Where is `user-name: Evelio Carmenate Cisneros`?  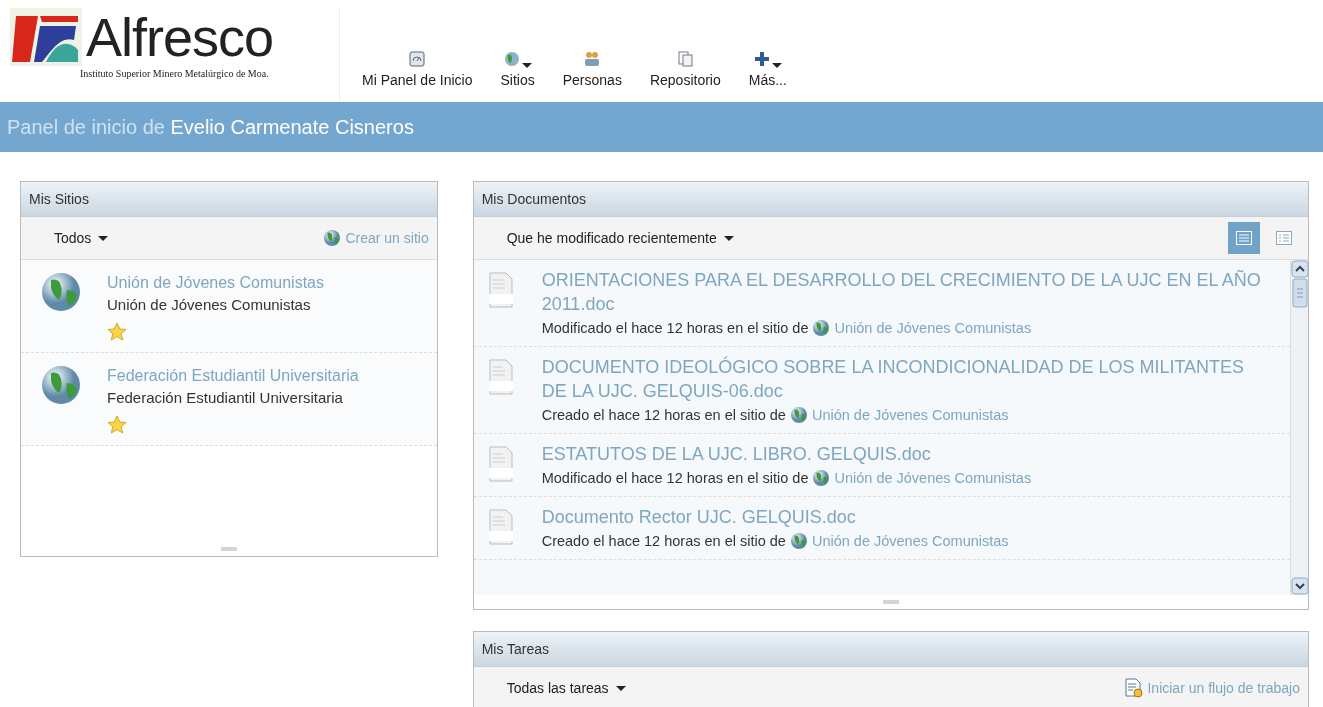
user-name: Evelio Carmenate Cisneros is located at coordinates (292, 127).